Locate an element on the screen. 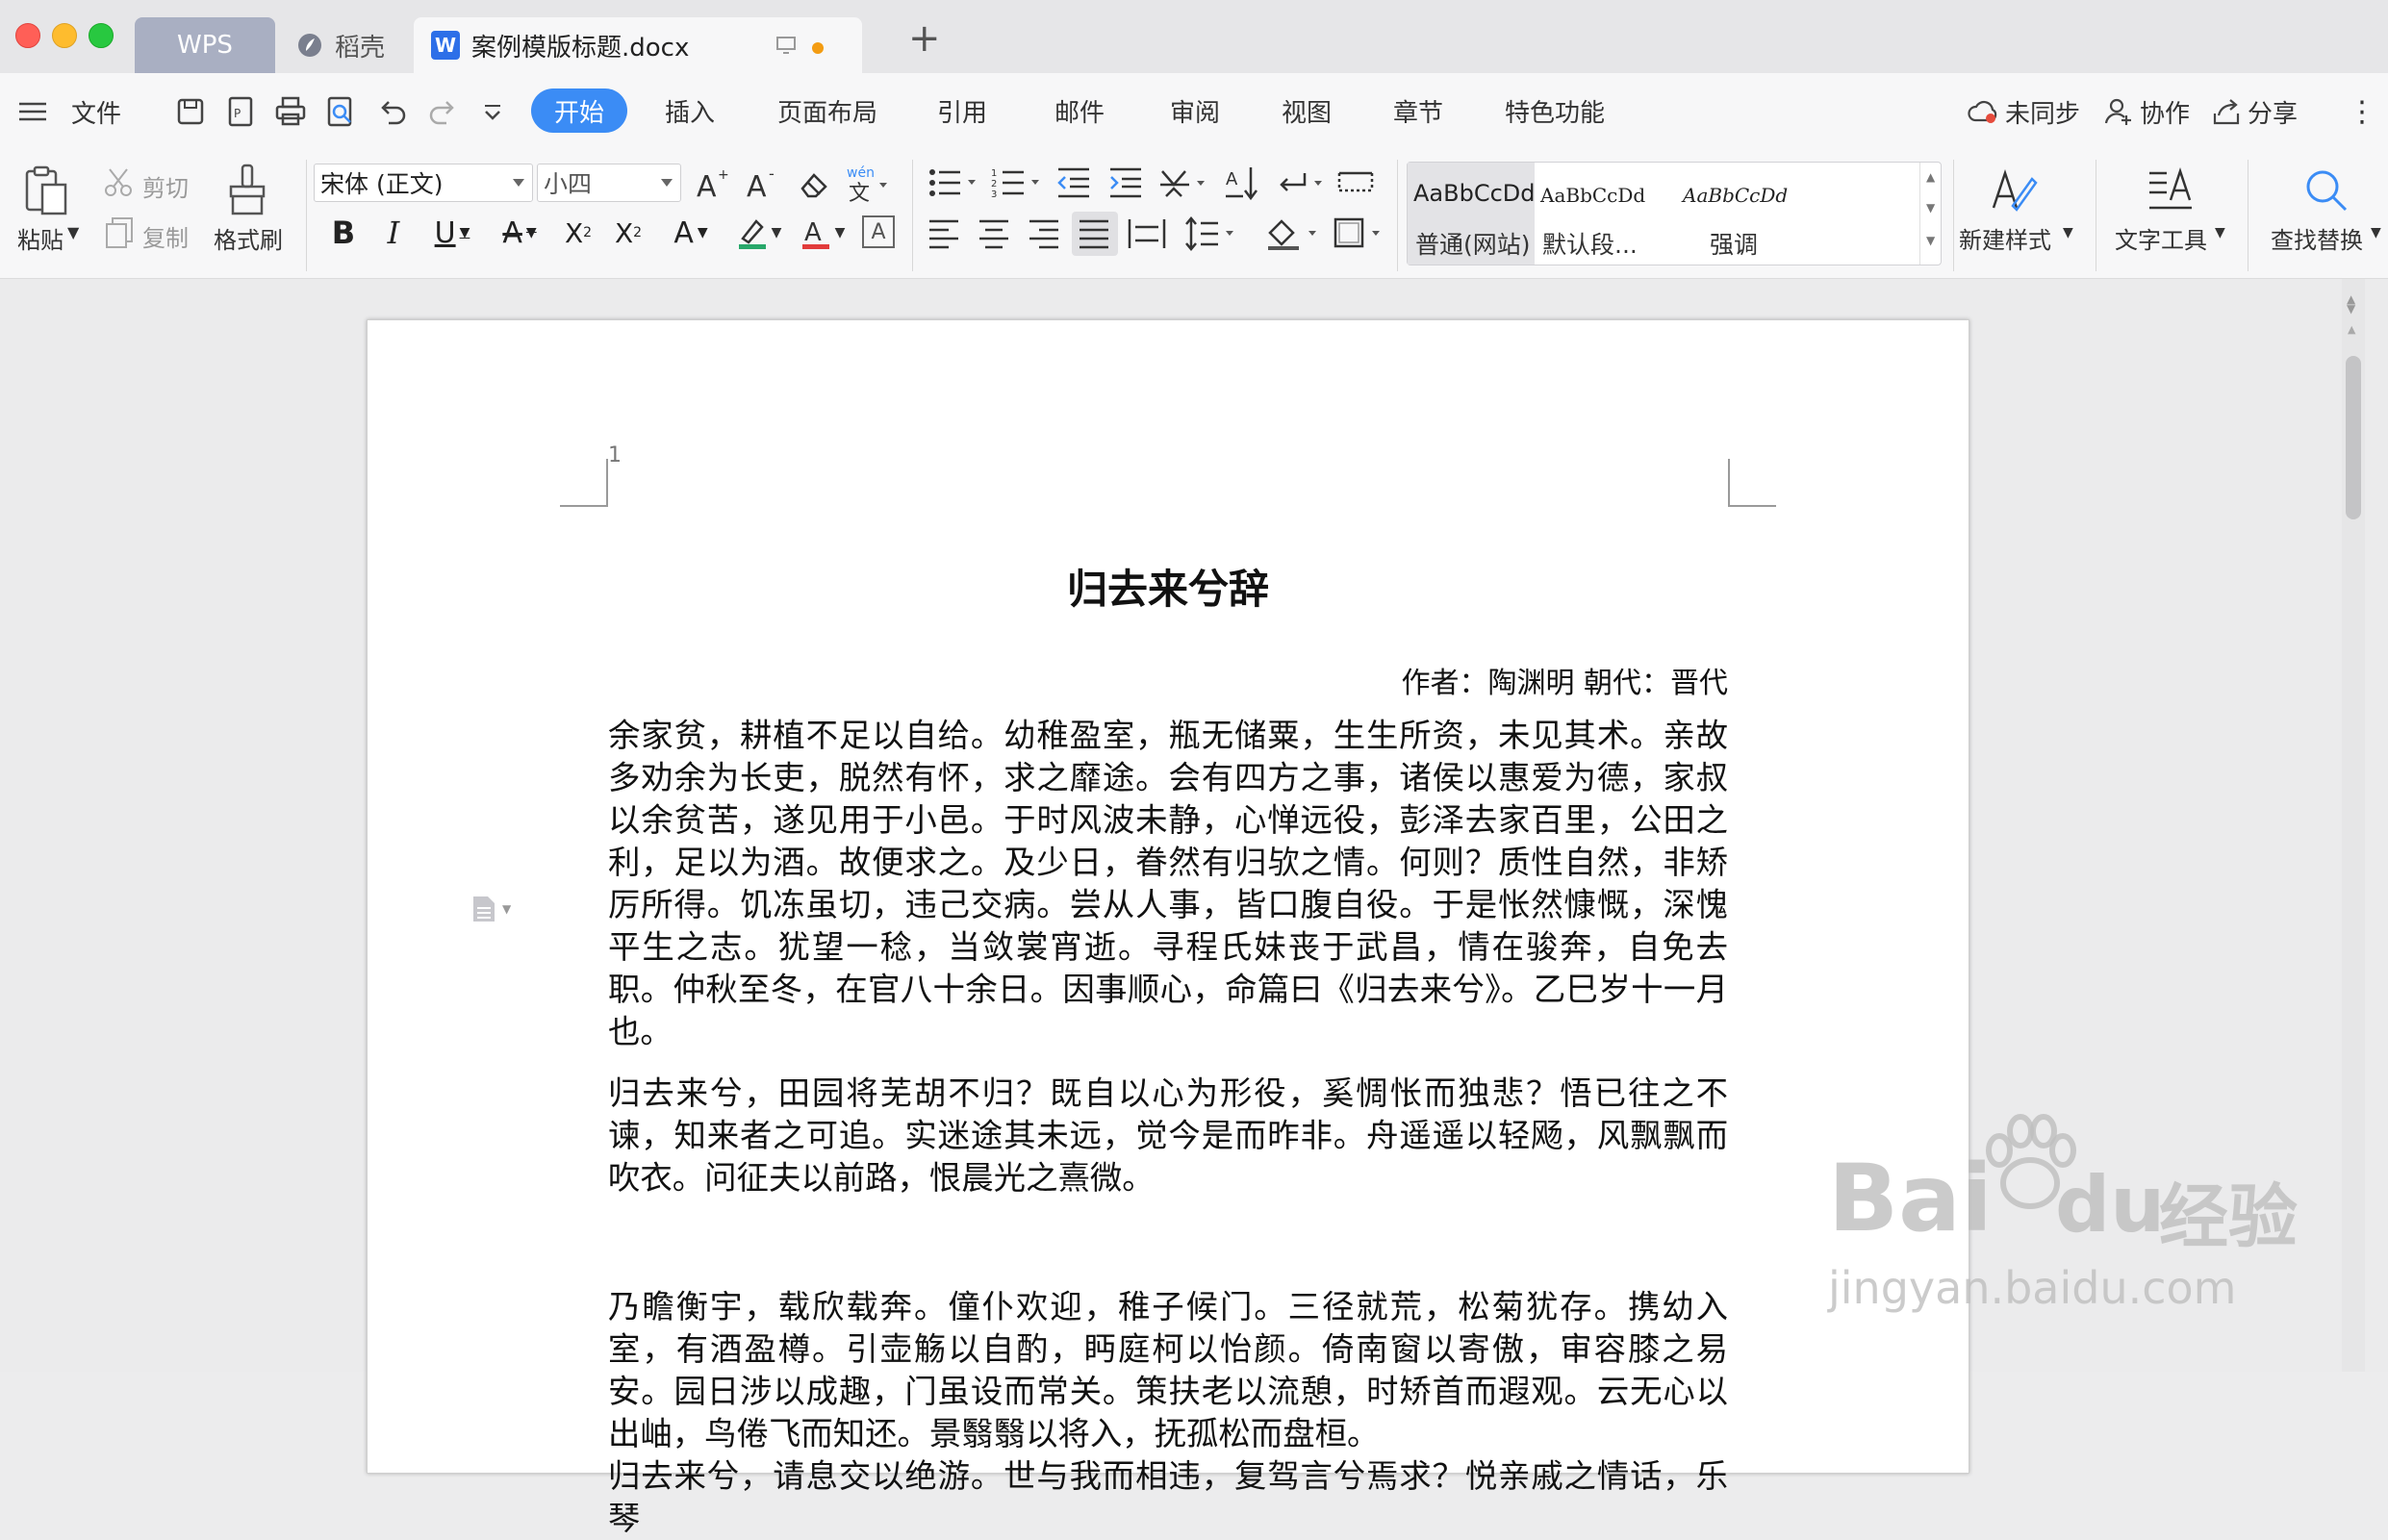  export-pdf-icon: P is located at coordinates (240, 111).